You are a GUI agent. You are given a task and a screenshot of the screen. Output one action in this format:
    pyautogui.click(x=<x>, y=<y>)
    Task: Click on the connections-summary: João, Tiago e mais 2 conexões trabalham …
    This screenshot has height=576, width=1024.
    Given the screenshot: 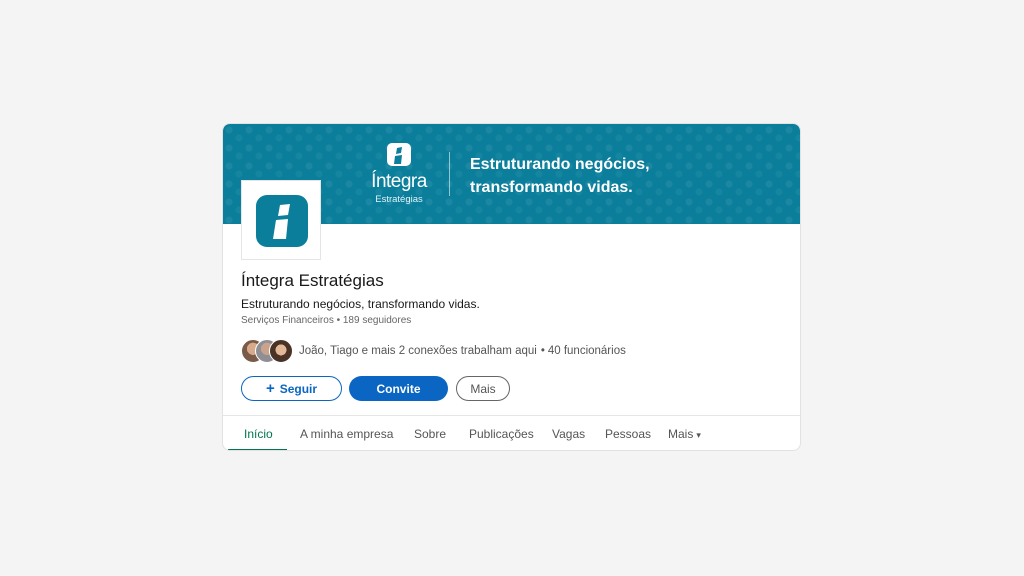 What is the action you would take?
    pyautogui.click(x=462, y=351)
    